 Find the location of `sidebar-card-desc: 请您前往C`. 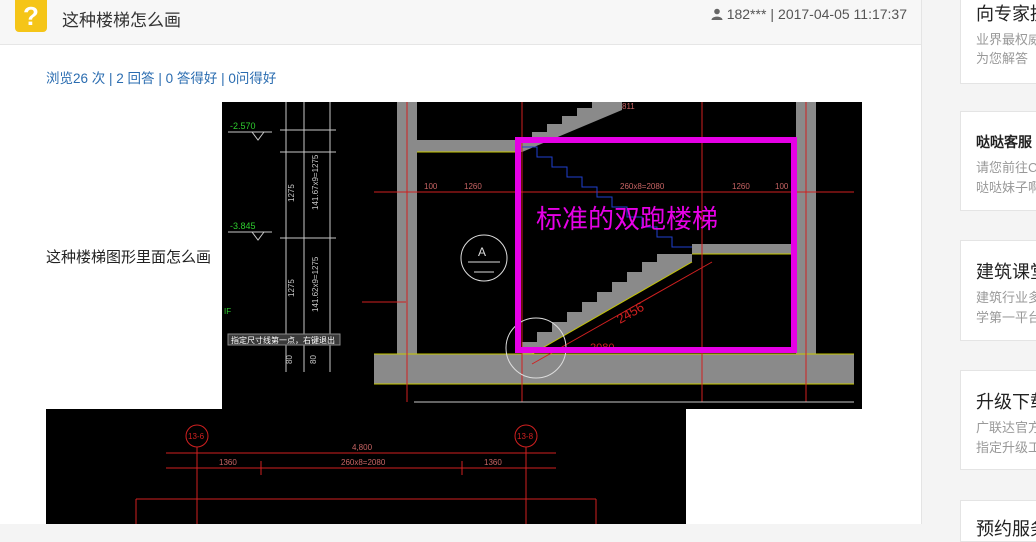

sidebar-card-desc: 请您前往C is located at coordinates (1006, 167).